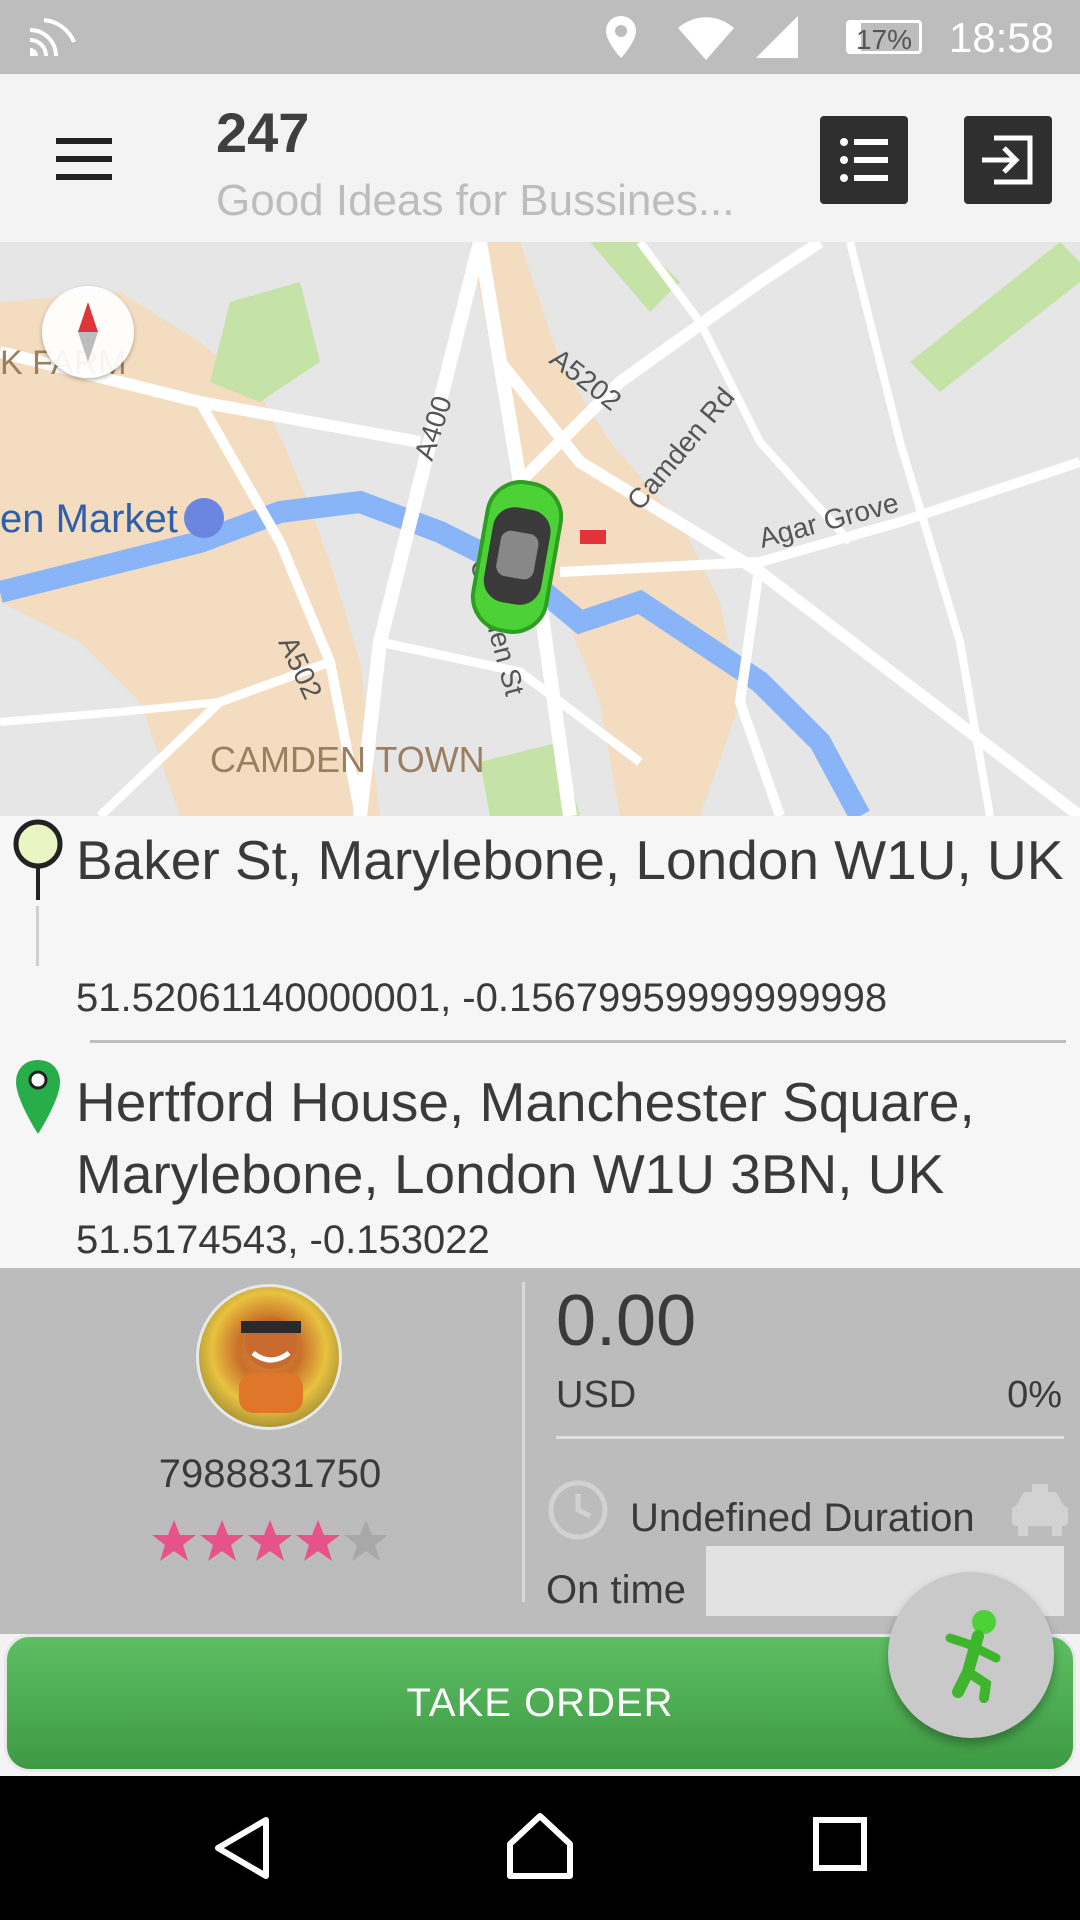 The image size is (1080, 1920). Describe the element at coordinates (52, 37) in the screenshot. I see `cast-icon` at that location.